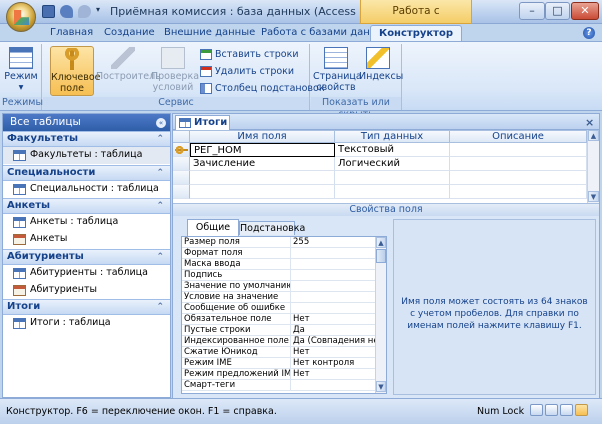 The height and width of the screenshot is (424, 602). What do you see at coordinates (255, 71) in the screenshot?
I see `delete-rows-label: Удалить строки` at bounding box center [255, 71].